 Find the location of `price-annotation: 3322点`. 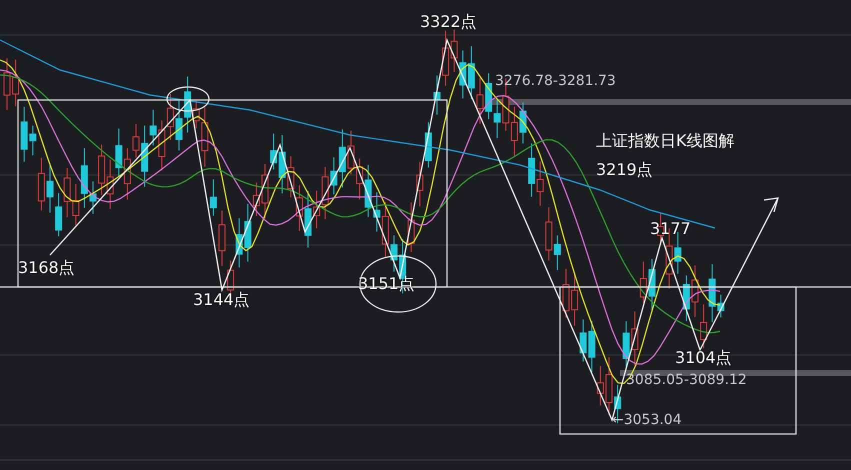

price-annotation: 3322点 is located at coordinates (448, 22).